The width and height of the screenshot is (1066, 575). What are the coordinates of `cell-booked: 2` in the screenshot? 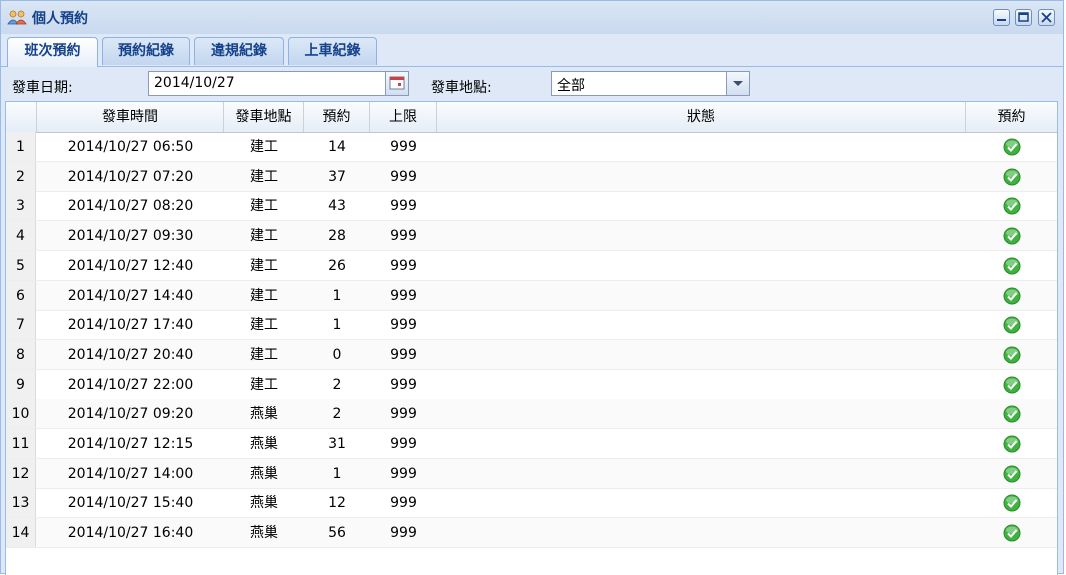 It's located at (337, 414).